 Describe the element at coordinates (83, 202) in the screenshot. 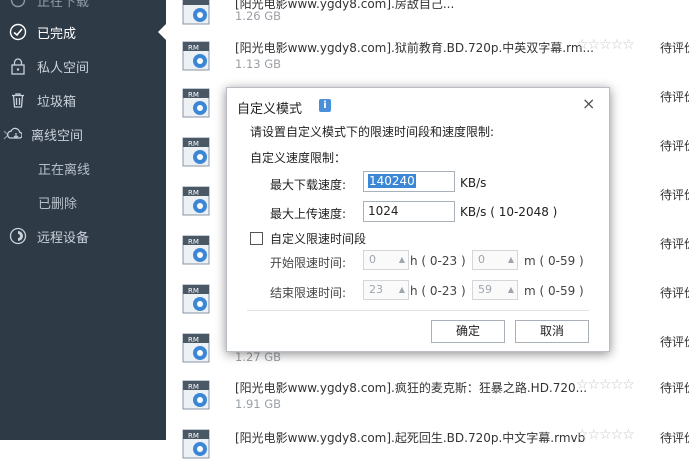

I see `sidebar-item-deleted: 已删除` at that location.